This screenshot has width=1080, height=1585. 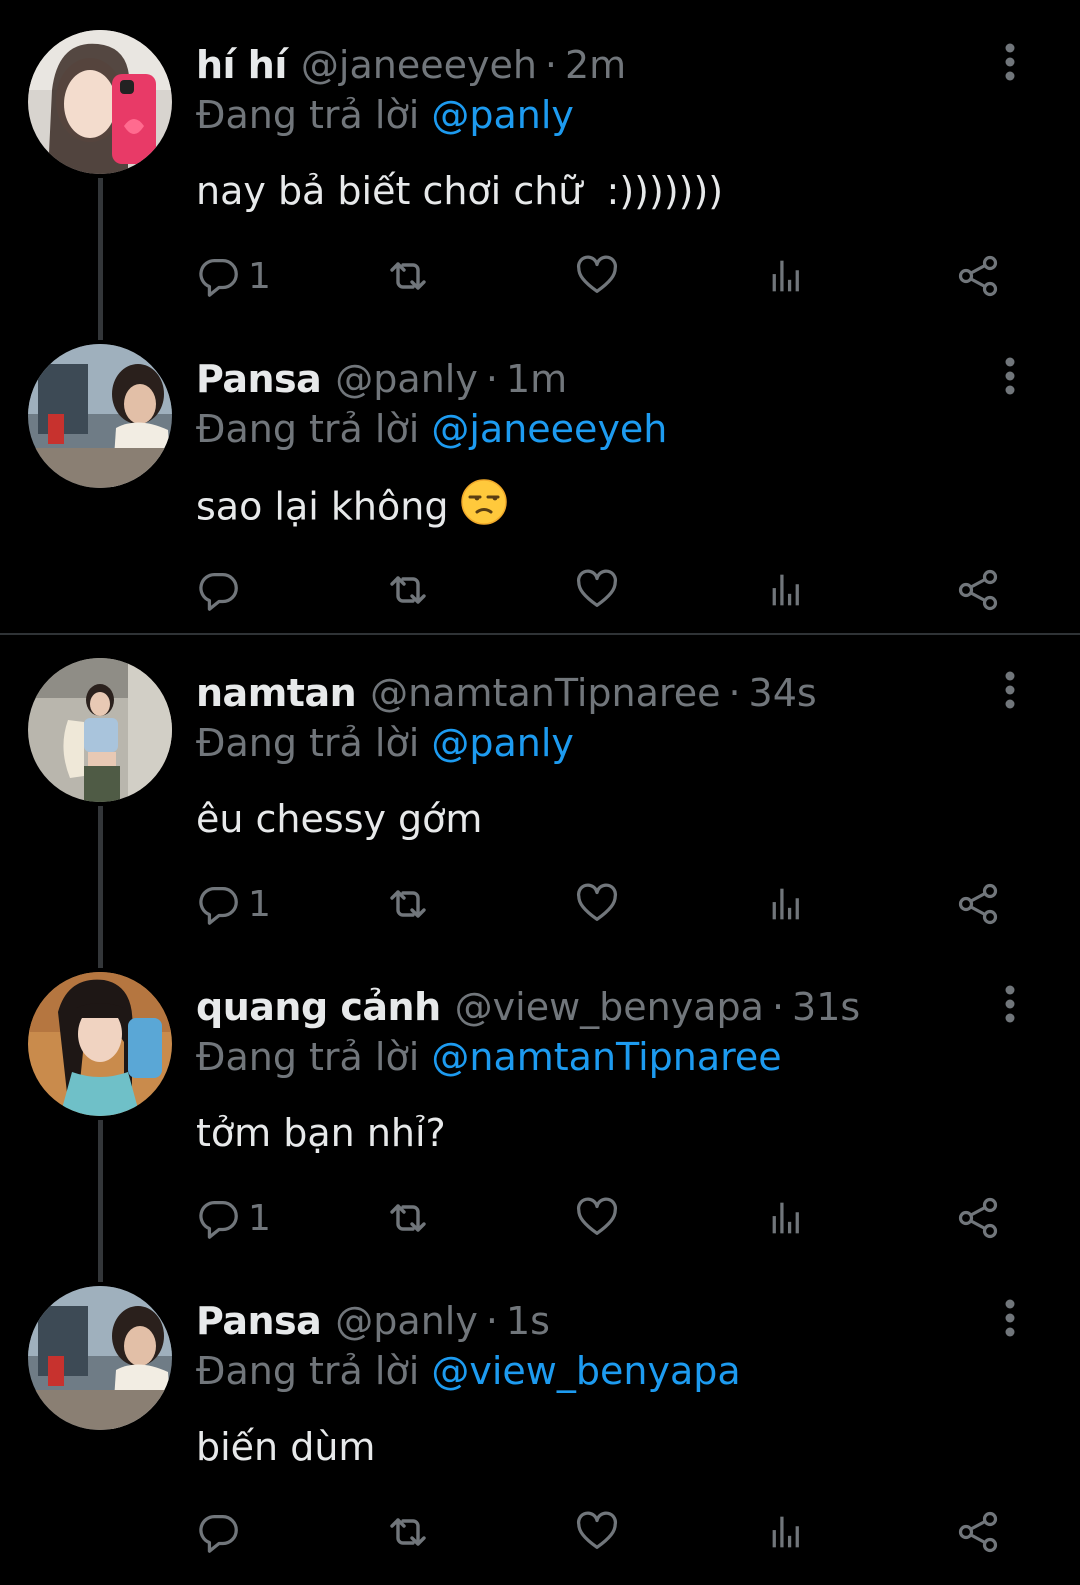 I want to click on timestamp: 1m, so click(x=536, y=379).